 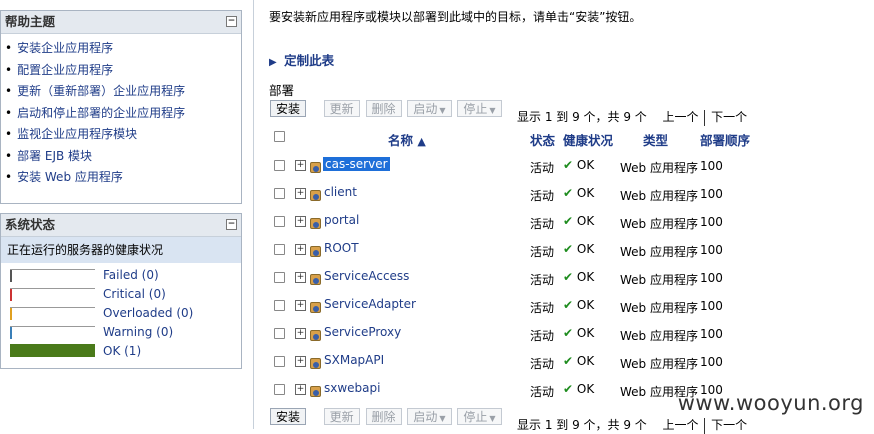 I want to click on deployment-name-link: ServiceProxy, so click(x=362, y=332).